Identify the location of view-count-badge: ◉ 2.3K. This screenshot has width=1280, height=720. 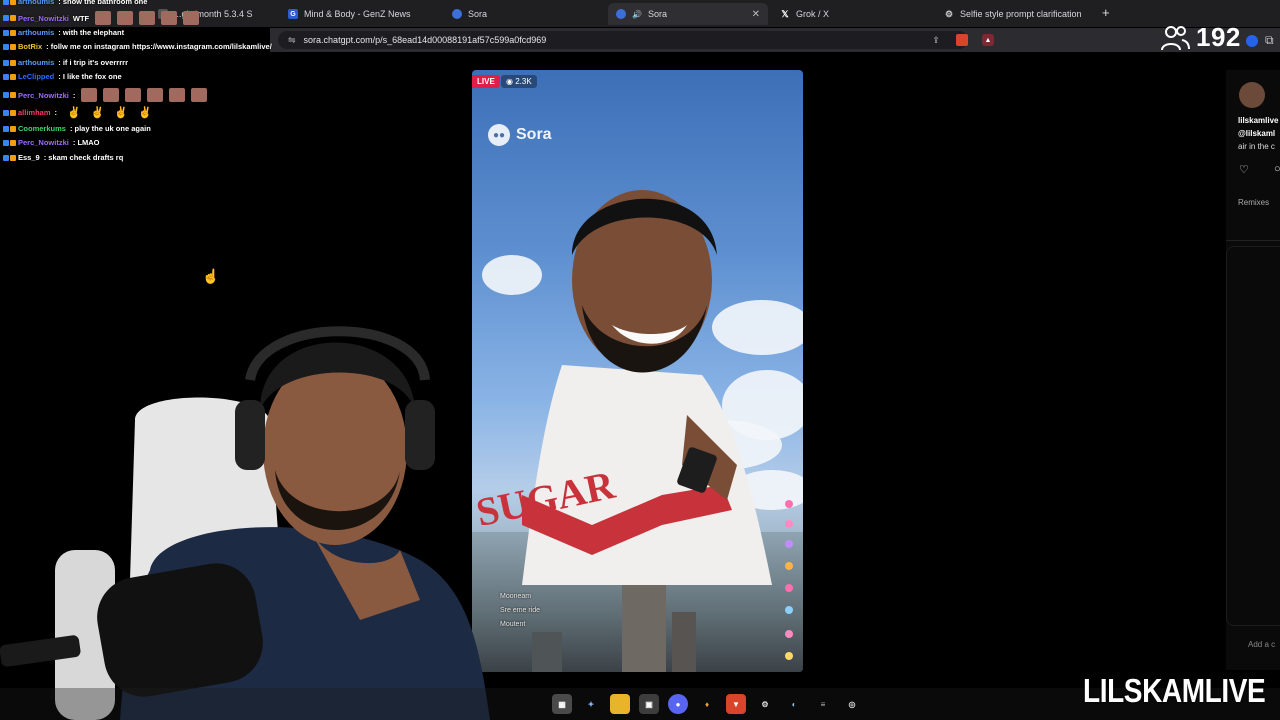
(519, 81).